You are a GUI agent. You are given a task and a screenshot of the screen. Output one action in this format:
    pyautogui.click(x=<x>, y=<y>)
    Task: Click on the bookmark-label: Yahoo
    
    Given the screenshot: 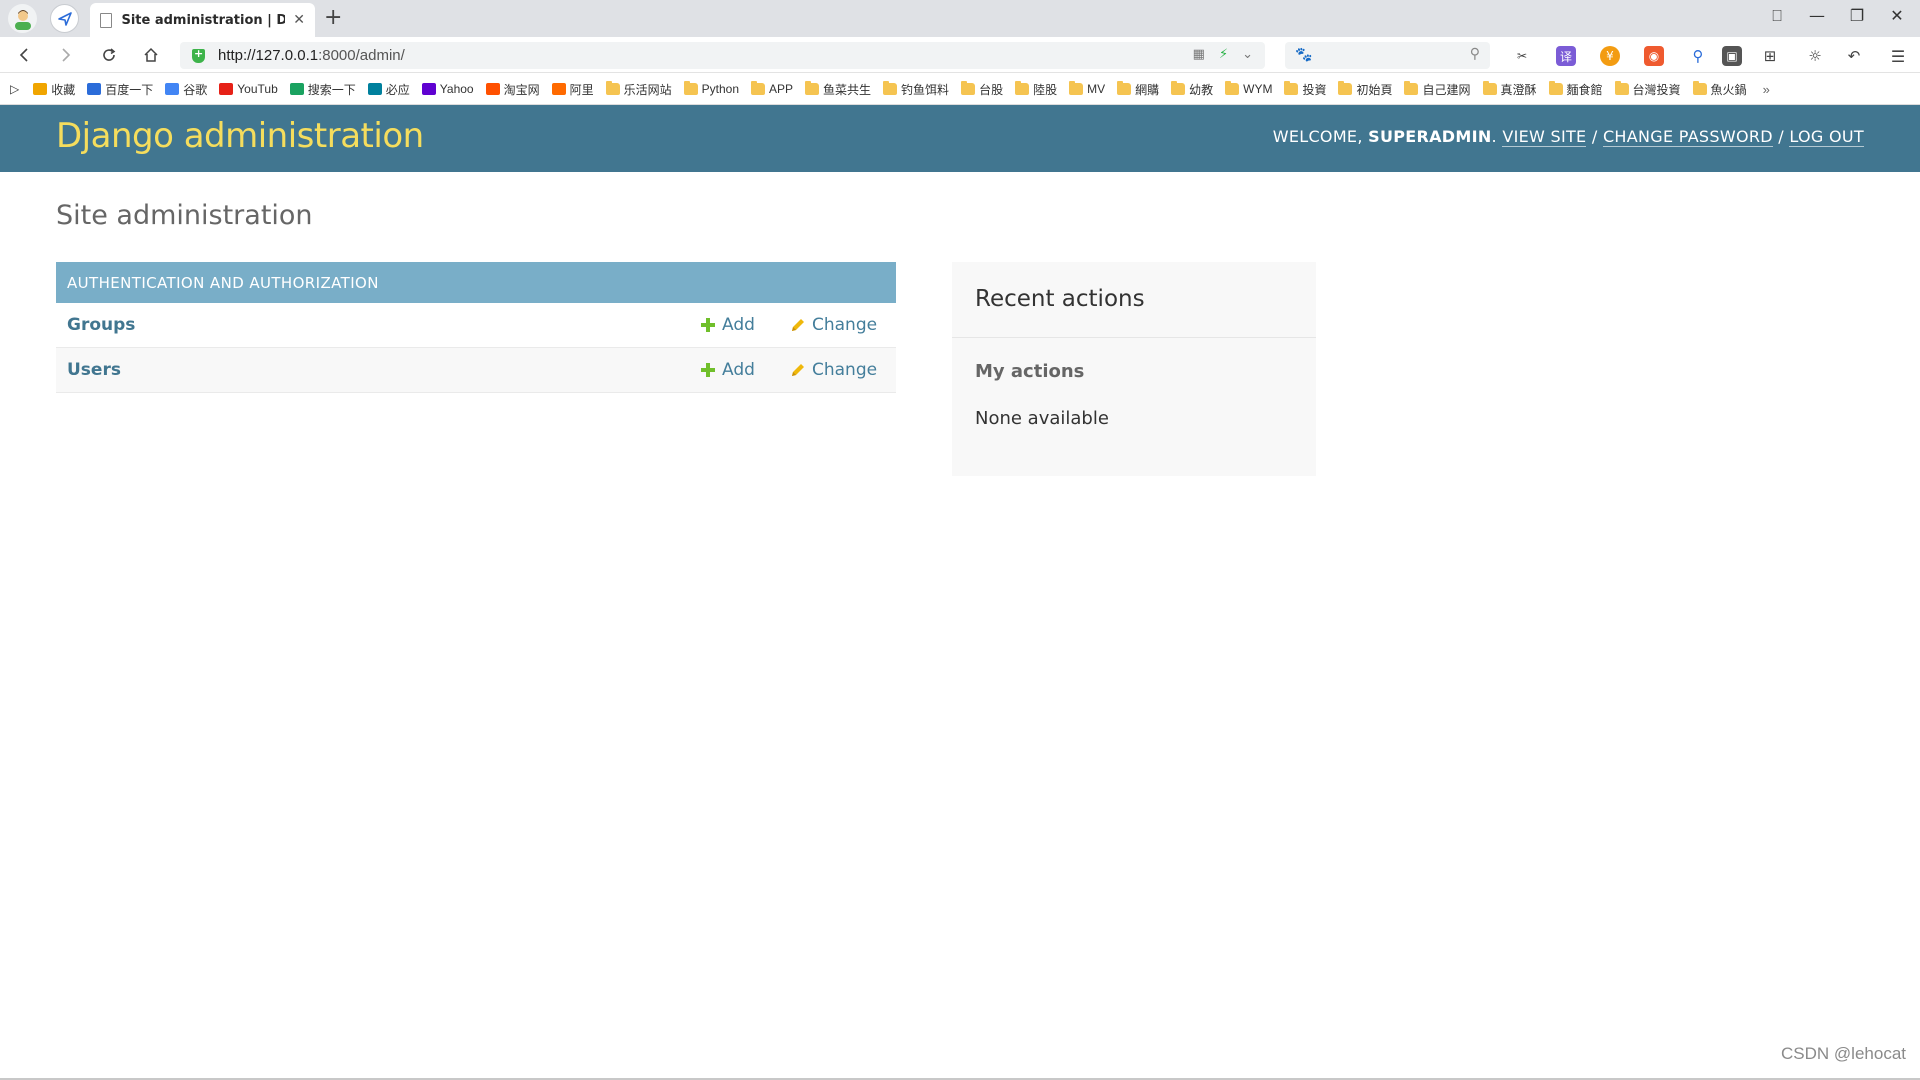 What is the action you would take?
    pyautogui.click(x=456, y=89)
    